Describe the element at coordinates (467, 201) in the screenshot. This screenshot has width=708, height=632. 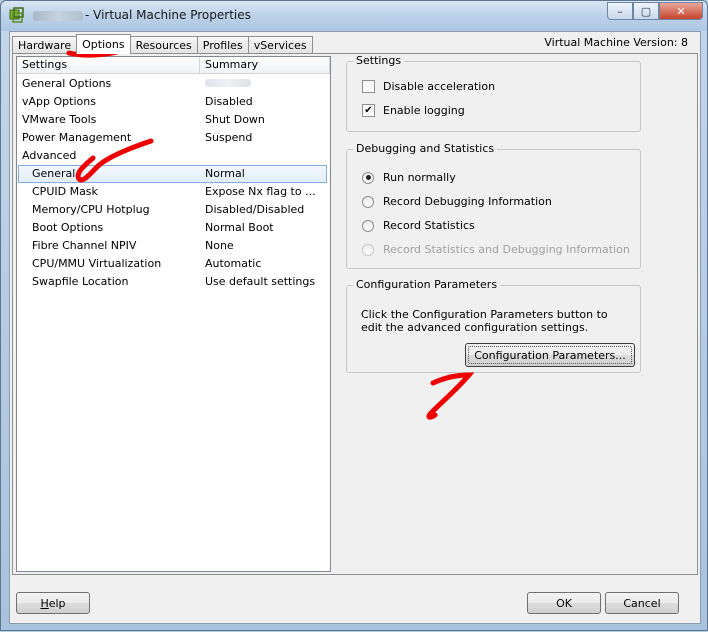
I see `record-debugging-label: Record Debugging Information` at that location.